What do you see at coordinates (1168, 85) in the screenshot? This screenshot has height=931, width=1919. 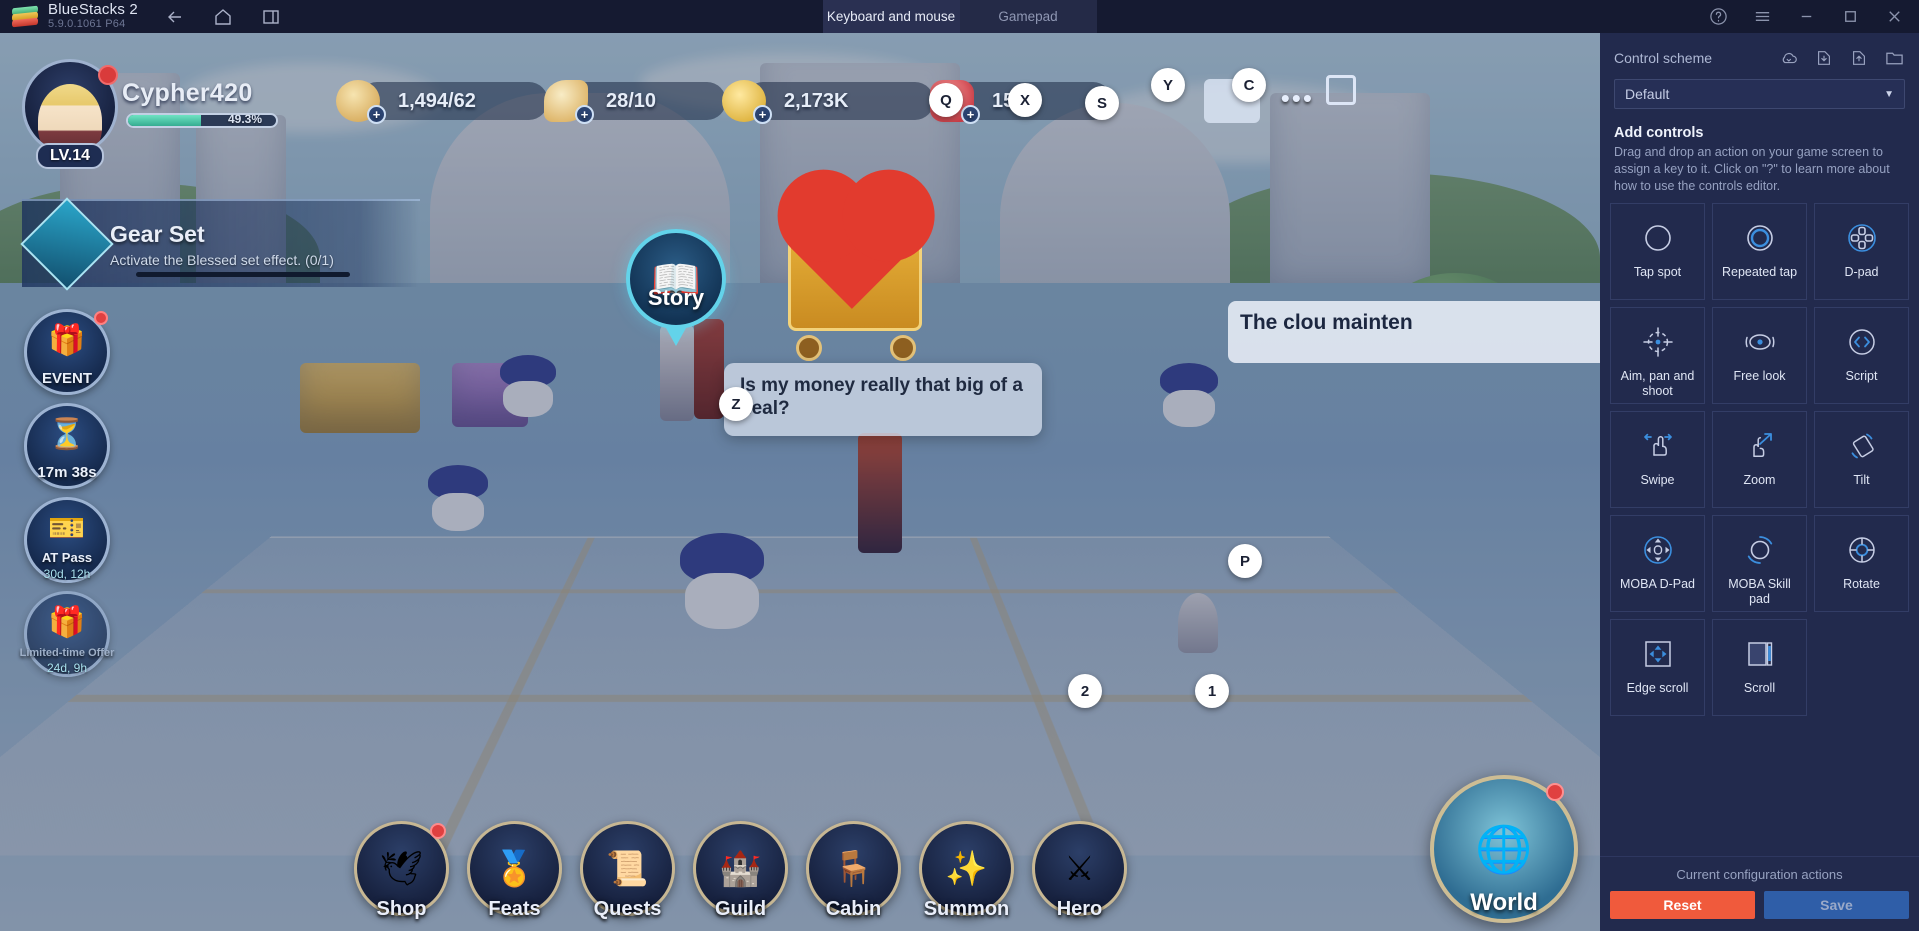 I see `key-marker-y: Y` at bounding box center [1168, 85].